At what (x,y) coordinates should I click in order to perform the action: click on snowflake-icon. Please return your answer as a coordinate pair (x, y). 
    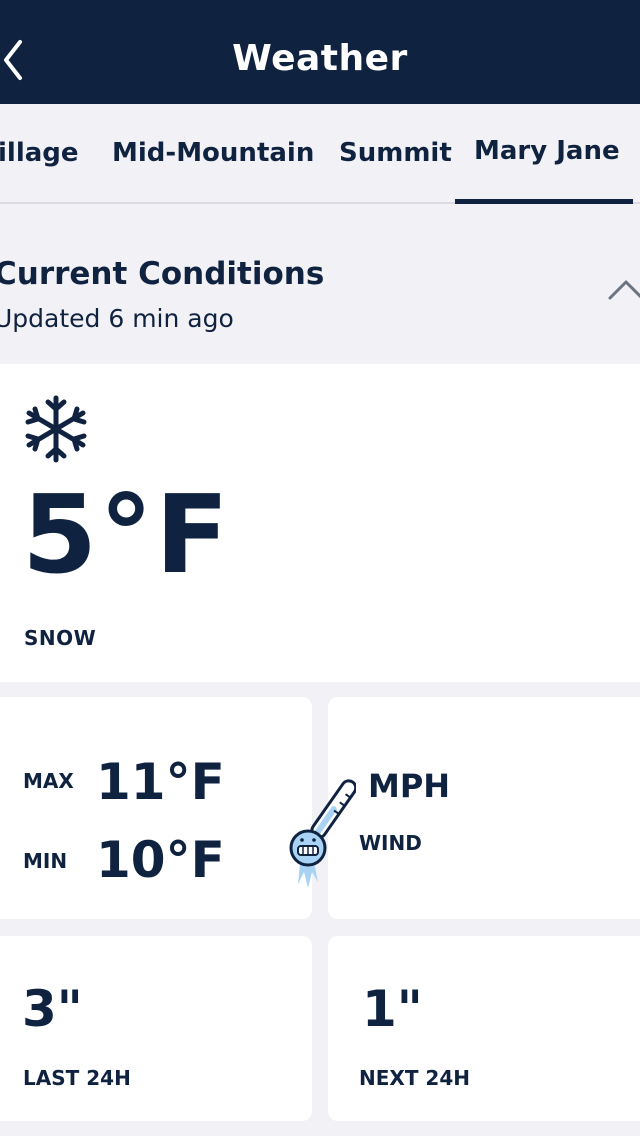
    Looking at the image, I should click on (56, 429).